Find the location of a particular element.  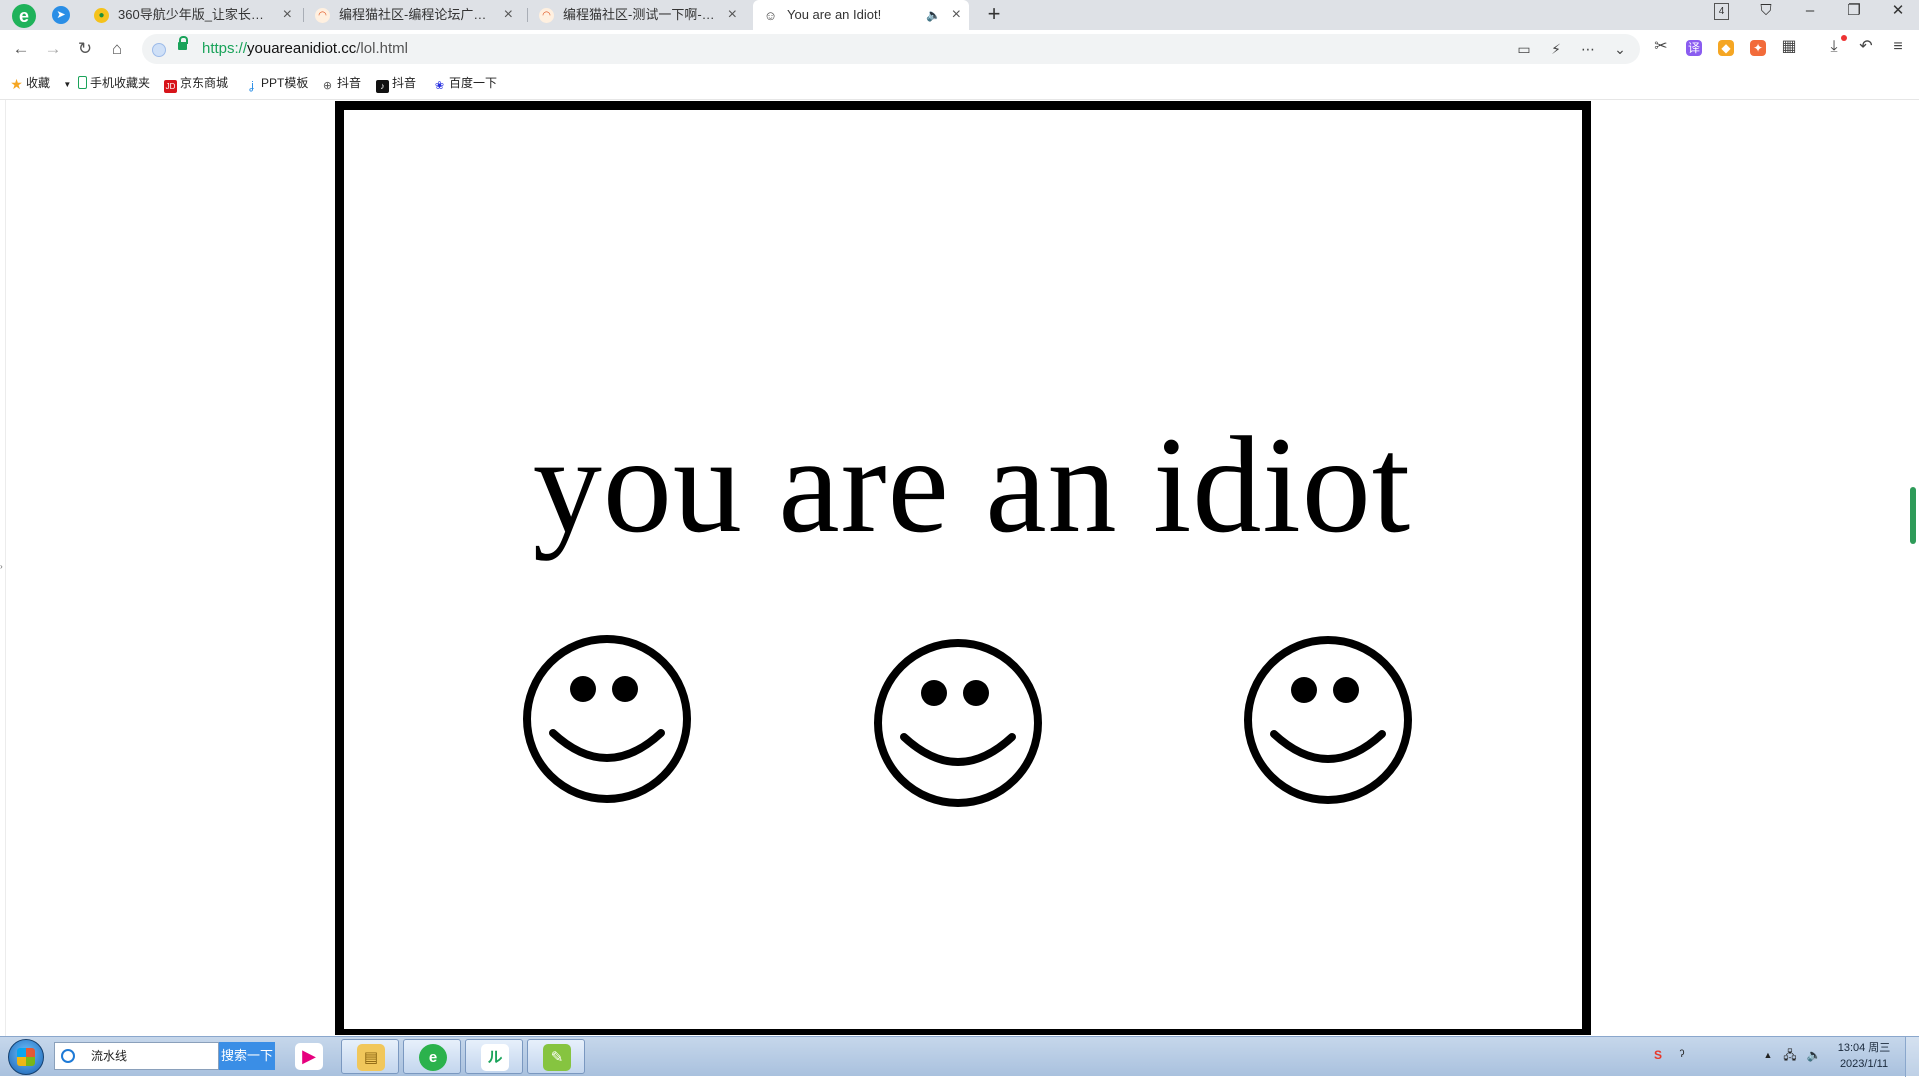

taskbar-app-browser: e is located at coordinates (432, 1056).